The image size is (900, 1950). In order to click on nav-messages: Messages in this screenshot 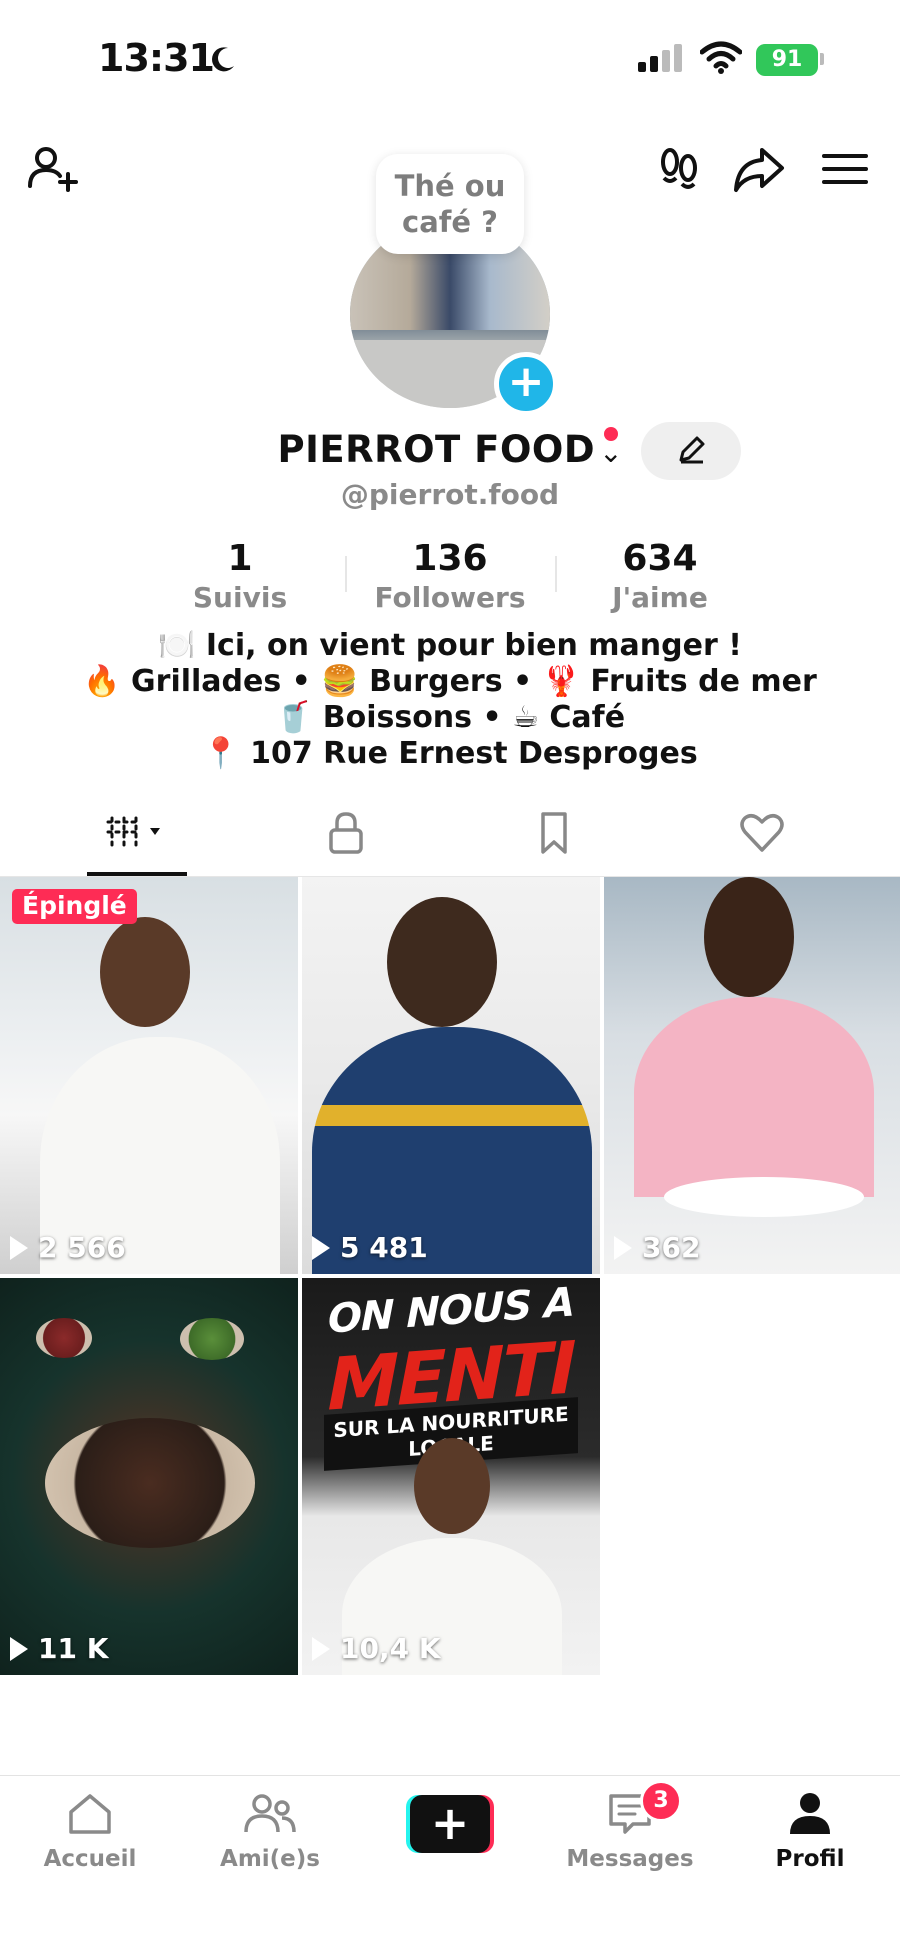, I will do `click(630, 1831)`.